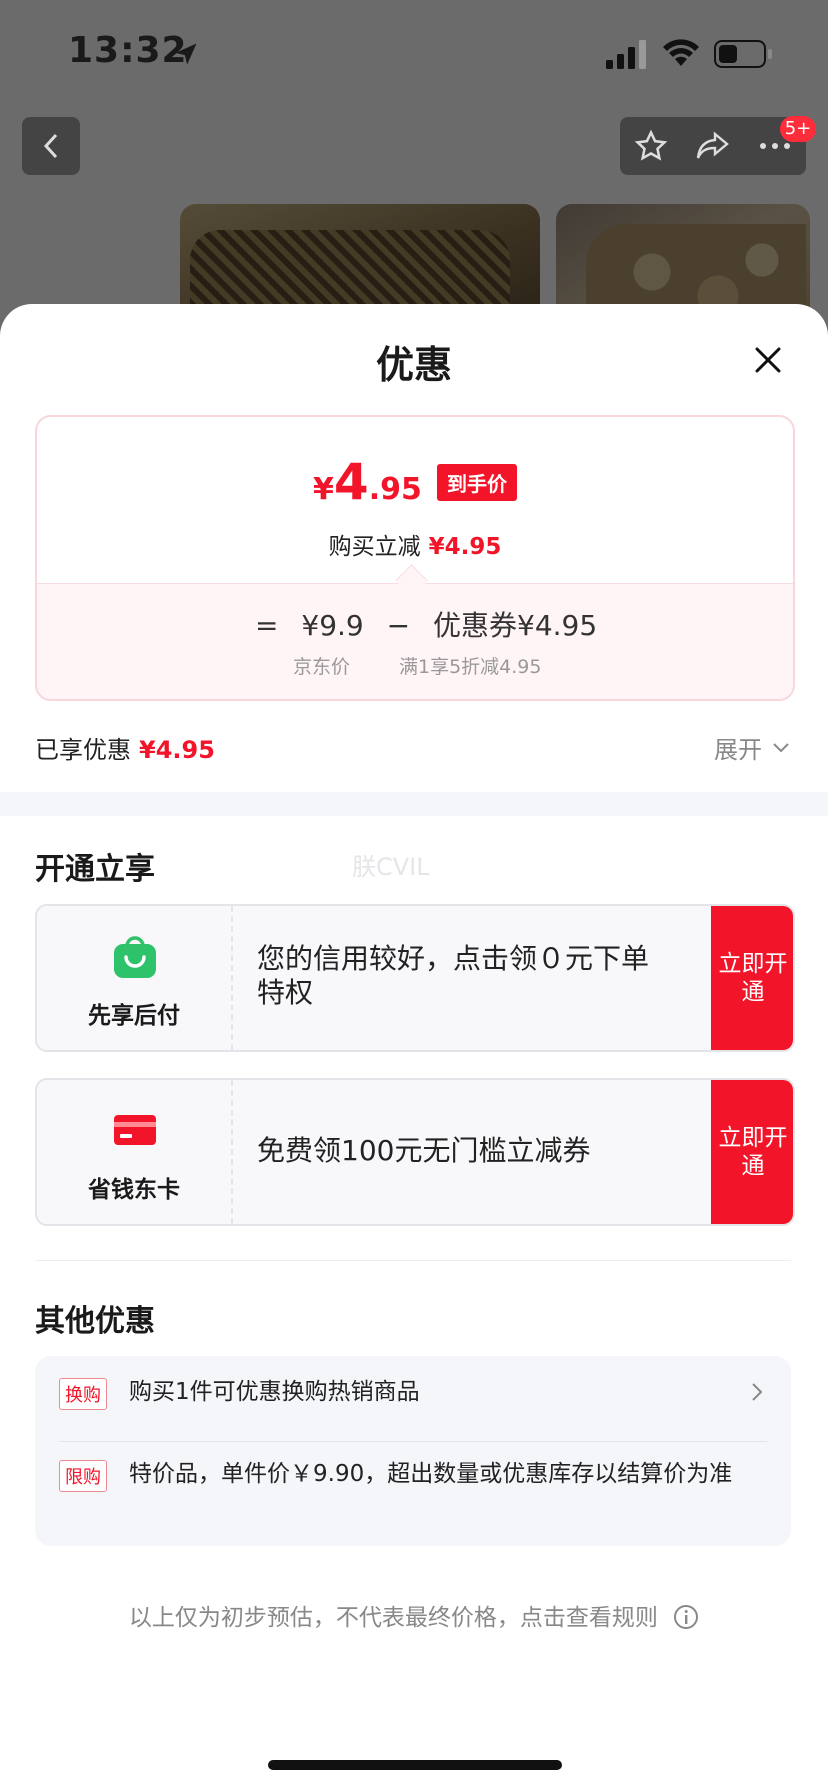  What do you see at coordinates (431, 1474) in the screenshot?
I see `list-item-text: 特价品，单件价￥9.90，超出数量或优惠库存以结算价为准` at bounding box center [431, 1474].